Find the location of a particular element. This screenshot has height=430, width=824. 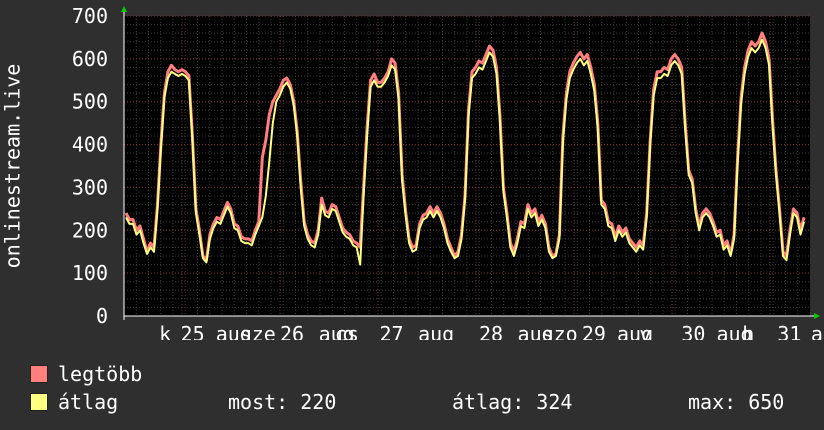

x-tick-label: 31 is located at coordinates (789, 331).